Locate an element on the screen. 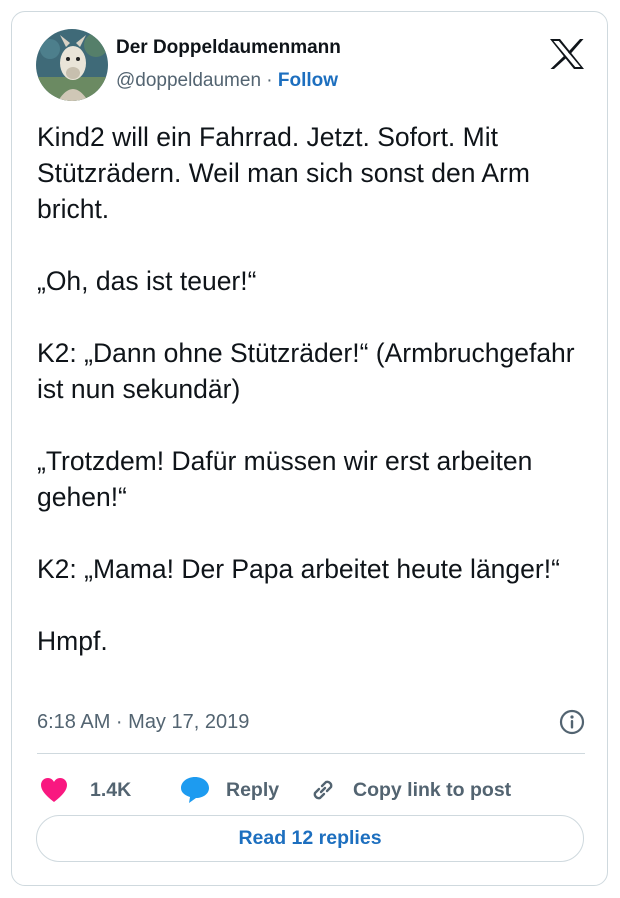 The width and height of the screenshot is (620, 898). copy-link-label: Copy link to post is located at coordinates (432, 789).